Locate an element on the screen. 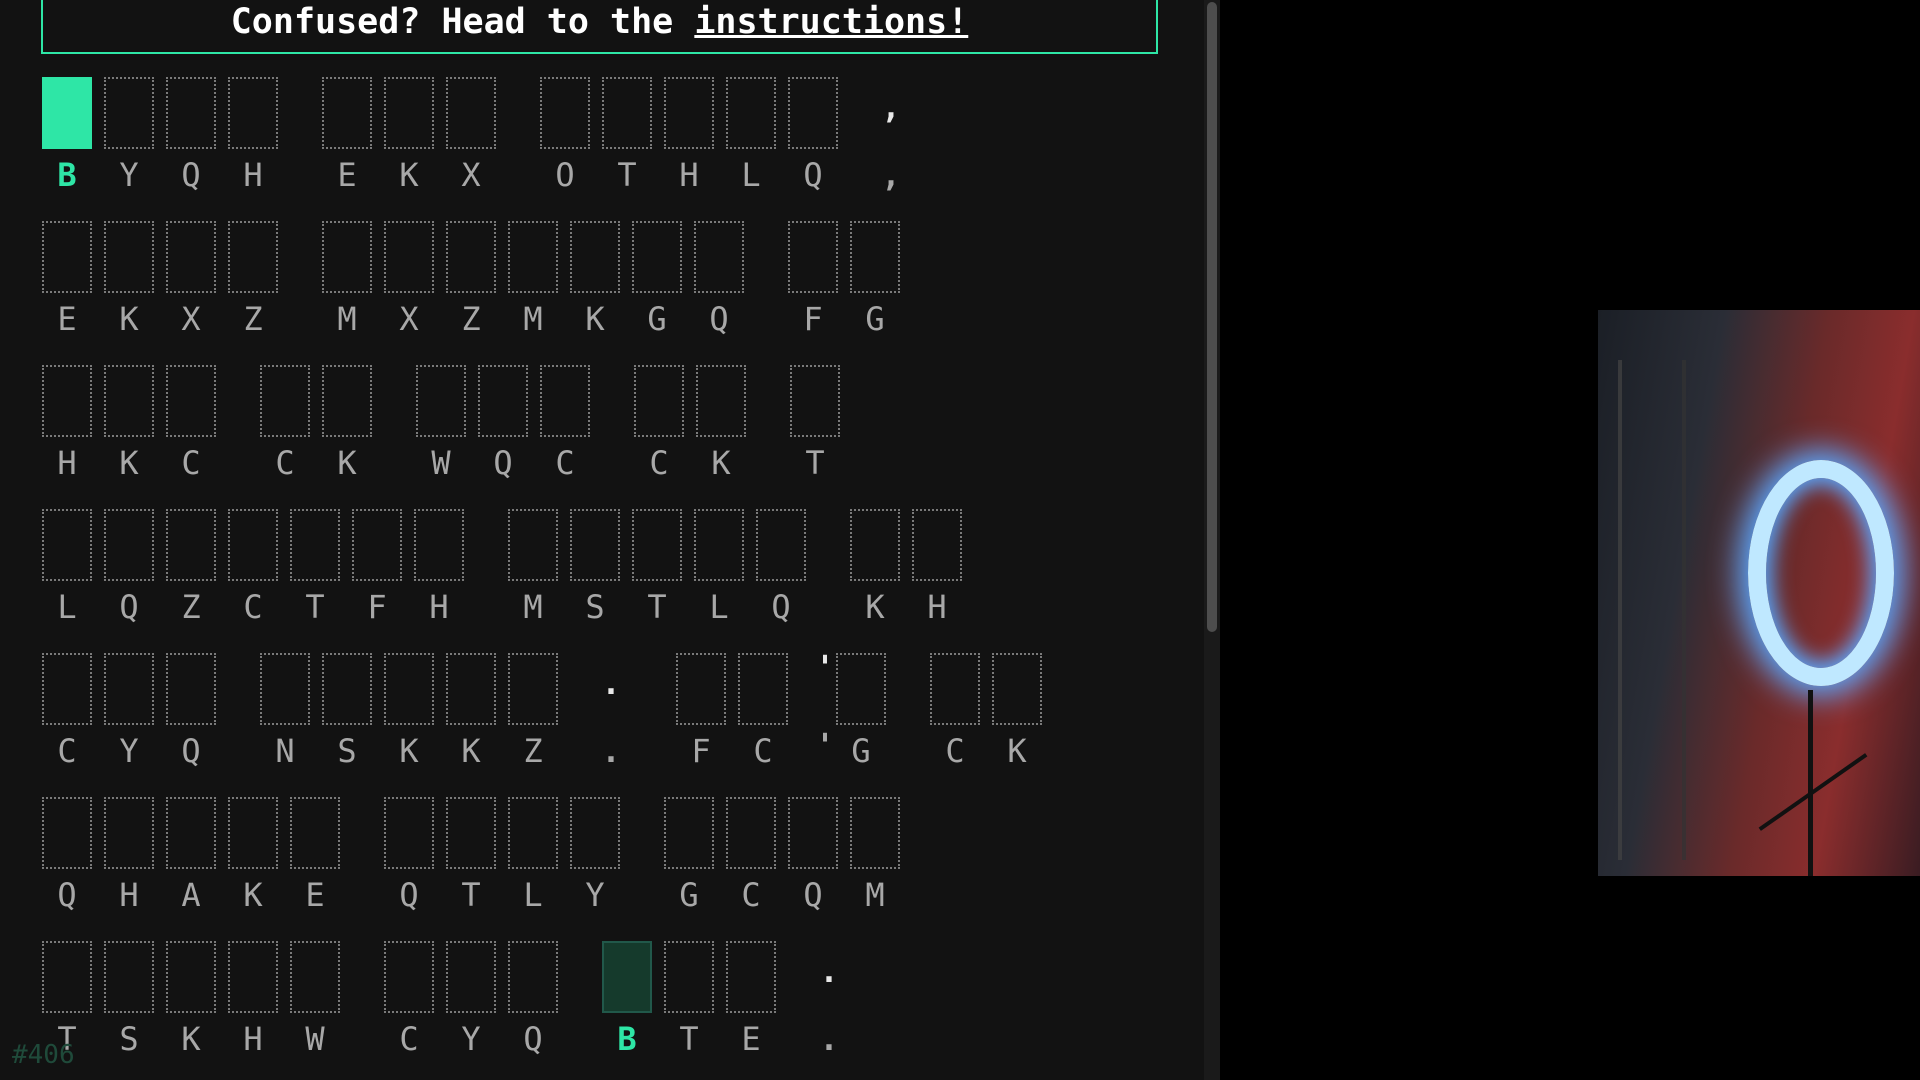 The image size is (1920, 1080). cipher-letter: E is located at coordinates (751, 1039).